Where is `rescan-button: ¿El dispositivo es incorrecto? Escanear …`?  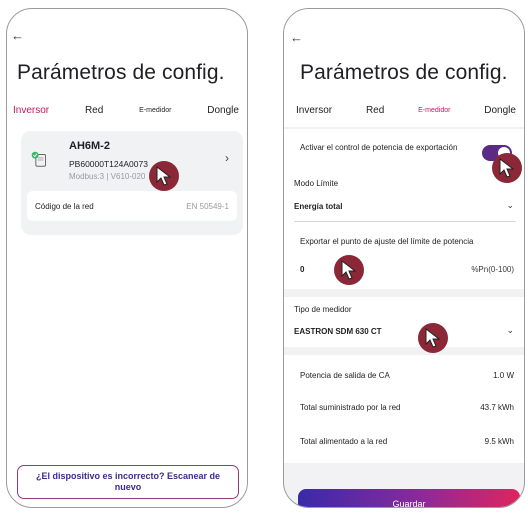
rescan-button: ¿El dispositivo es incorrecto? Escanear … is located at coordinates (128, 482).